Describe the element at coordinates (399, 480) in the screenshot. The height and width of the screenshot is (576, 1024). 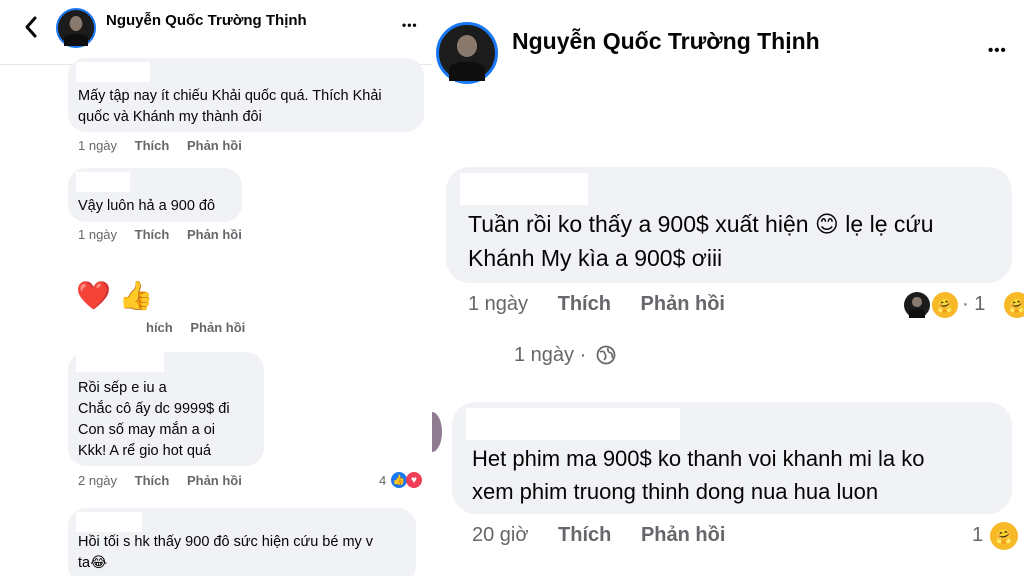
I see `like-reaction-icon: 👍` at that location.